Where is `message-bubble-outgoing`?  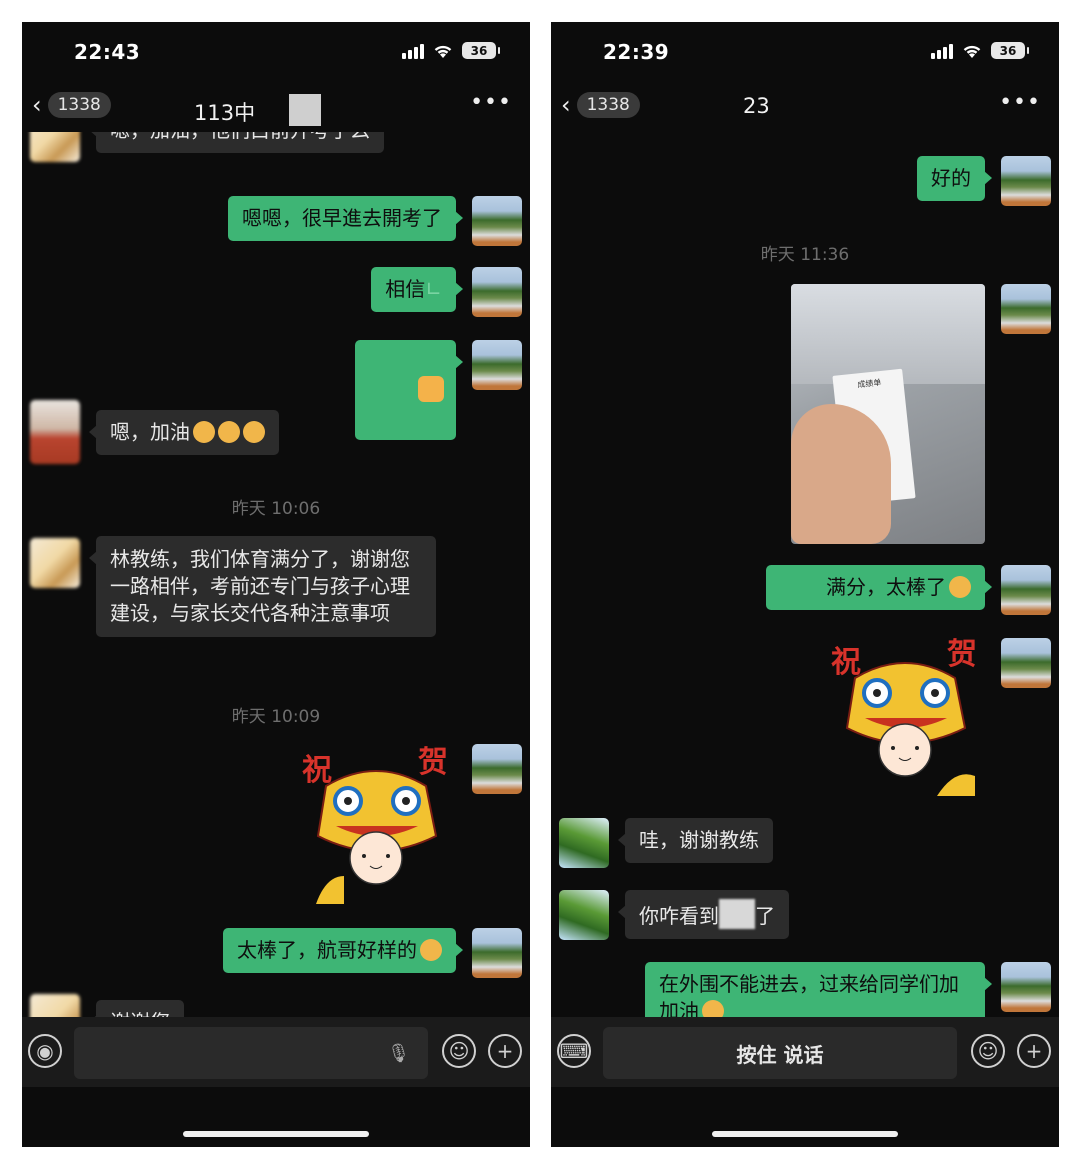 message-bubble-outgoing is located at coordinates (409, 390).